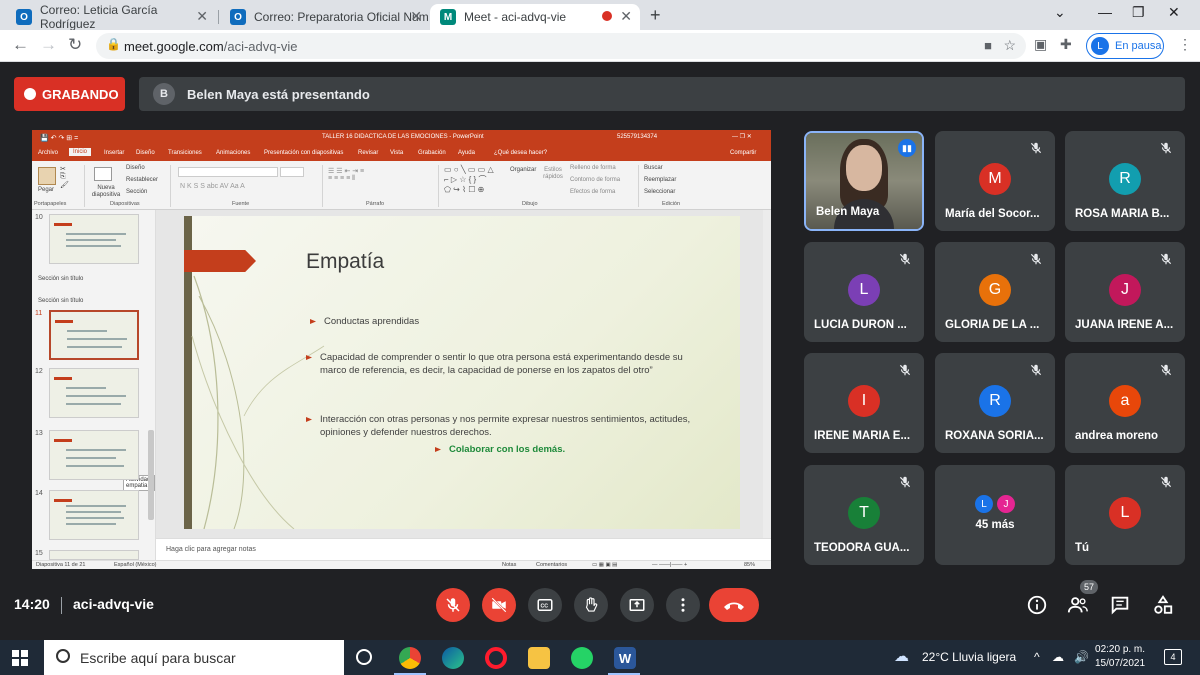 This screenshot has height=675, width=1200. I want to click on taskbar-search-box: Escribe aquí para buscar, so click(194, 657).